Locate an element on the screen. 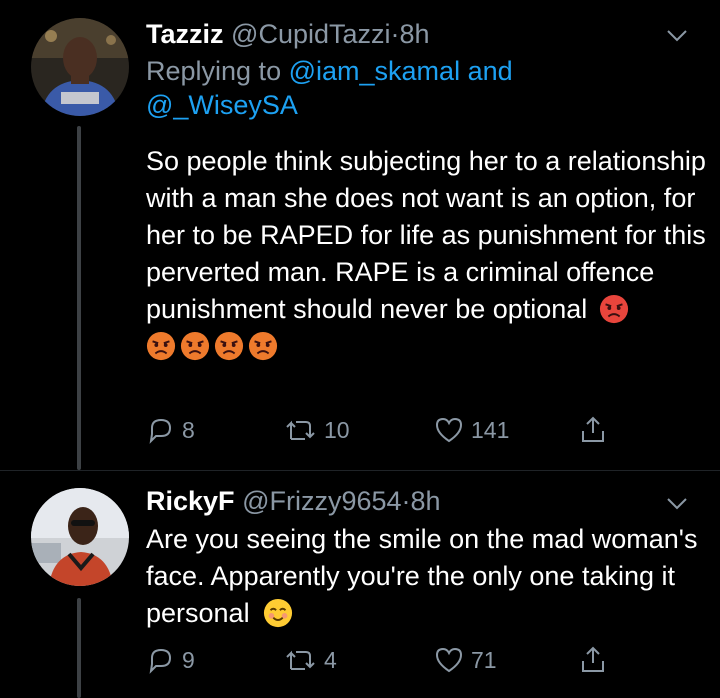  action-bar: 8 10 141 is located at coordinates (386, 430).